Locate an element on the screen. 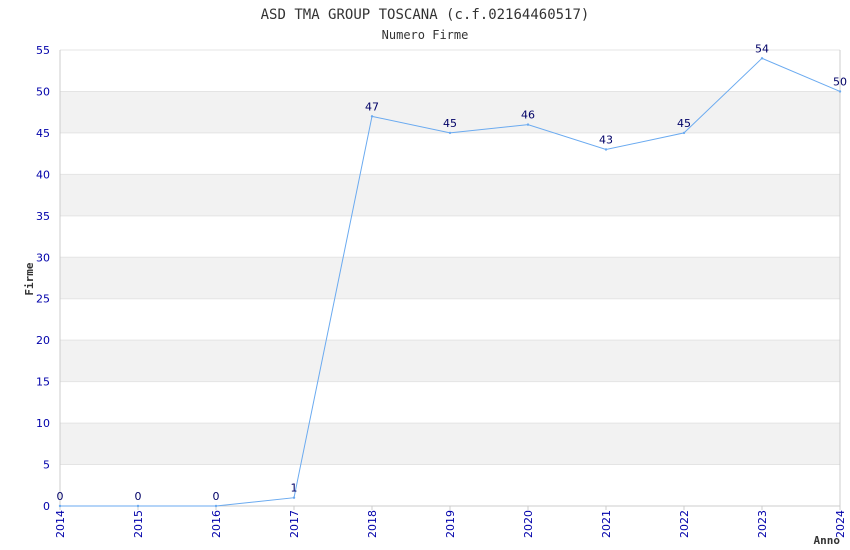  x-tick-label: 2018 is located at coordinates (372, 524).